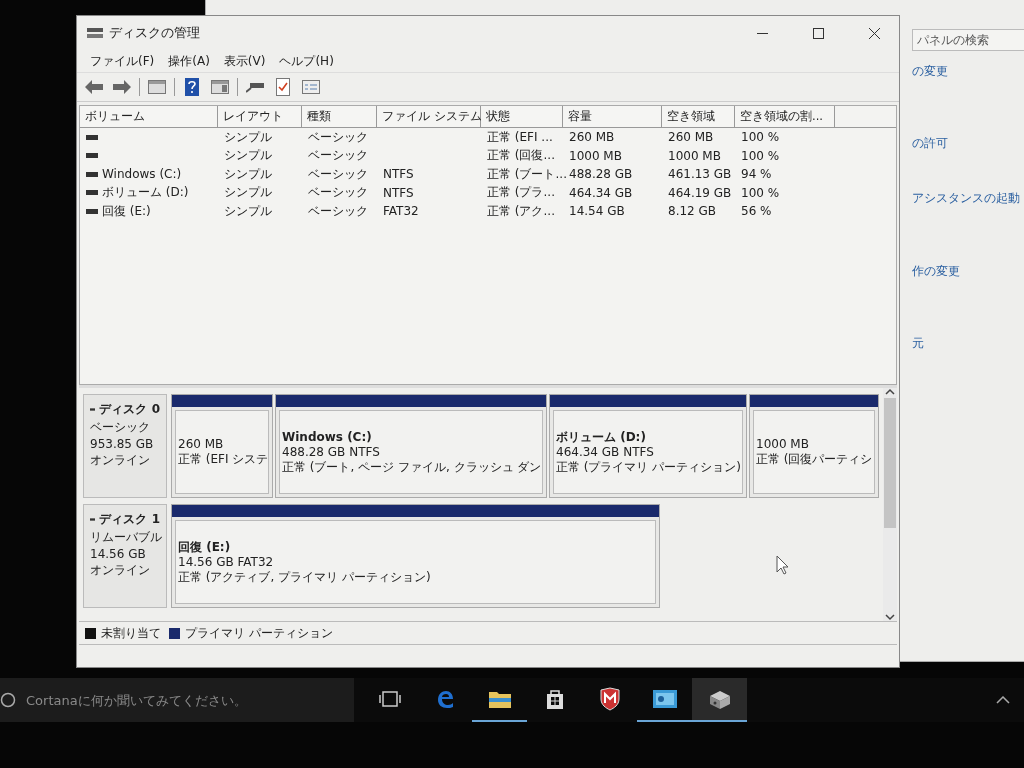  What do you see at coordinates (118, 554) in the screenshot?
I see `disk-size: 14.56 GB` at bounding box center [118, 554].